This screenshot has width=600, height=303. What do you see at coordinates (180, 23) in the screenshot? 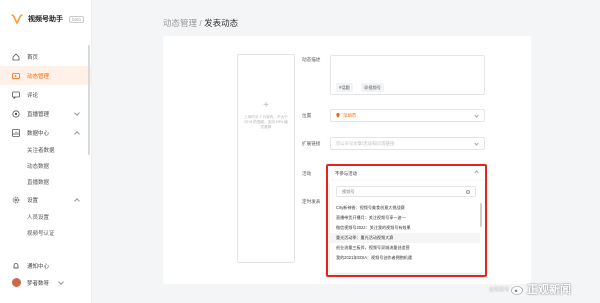
I see `breadcrumb-parent: 动态管理` at bounding box center [180, 23].